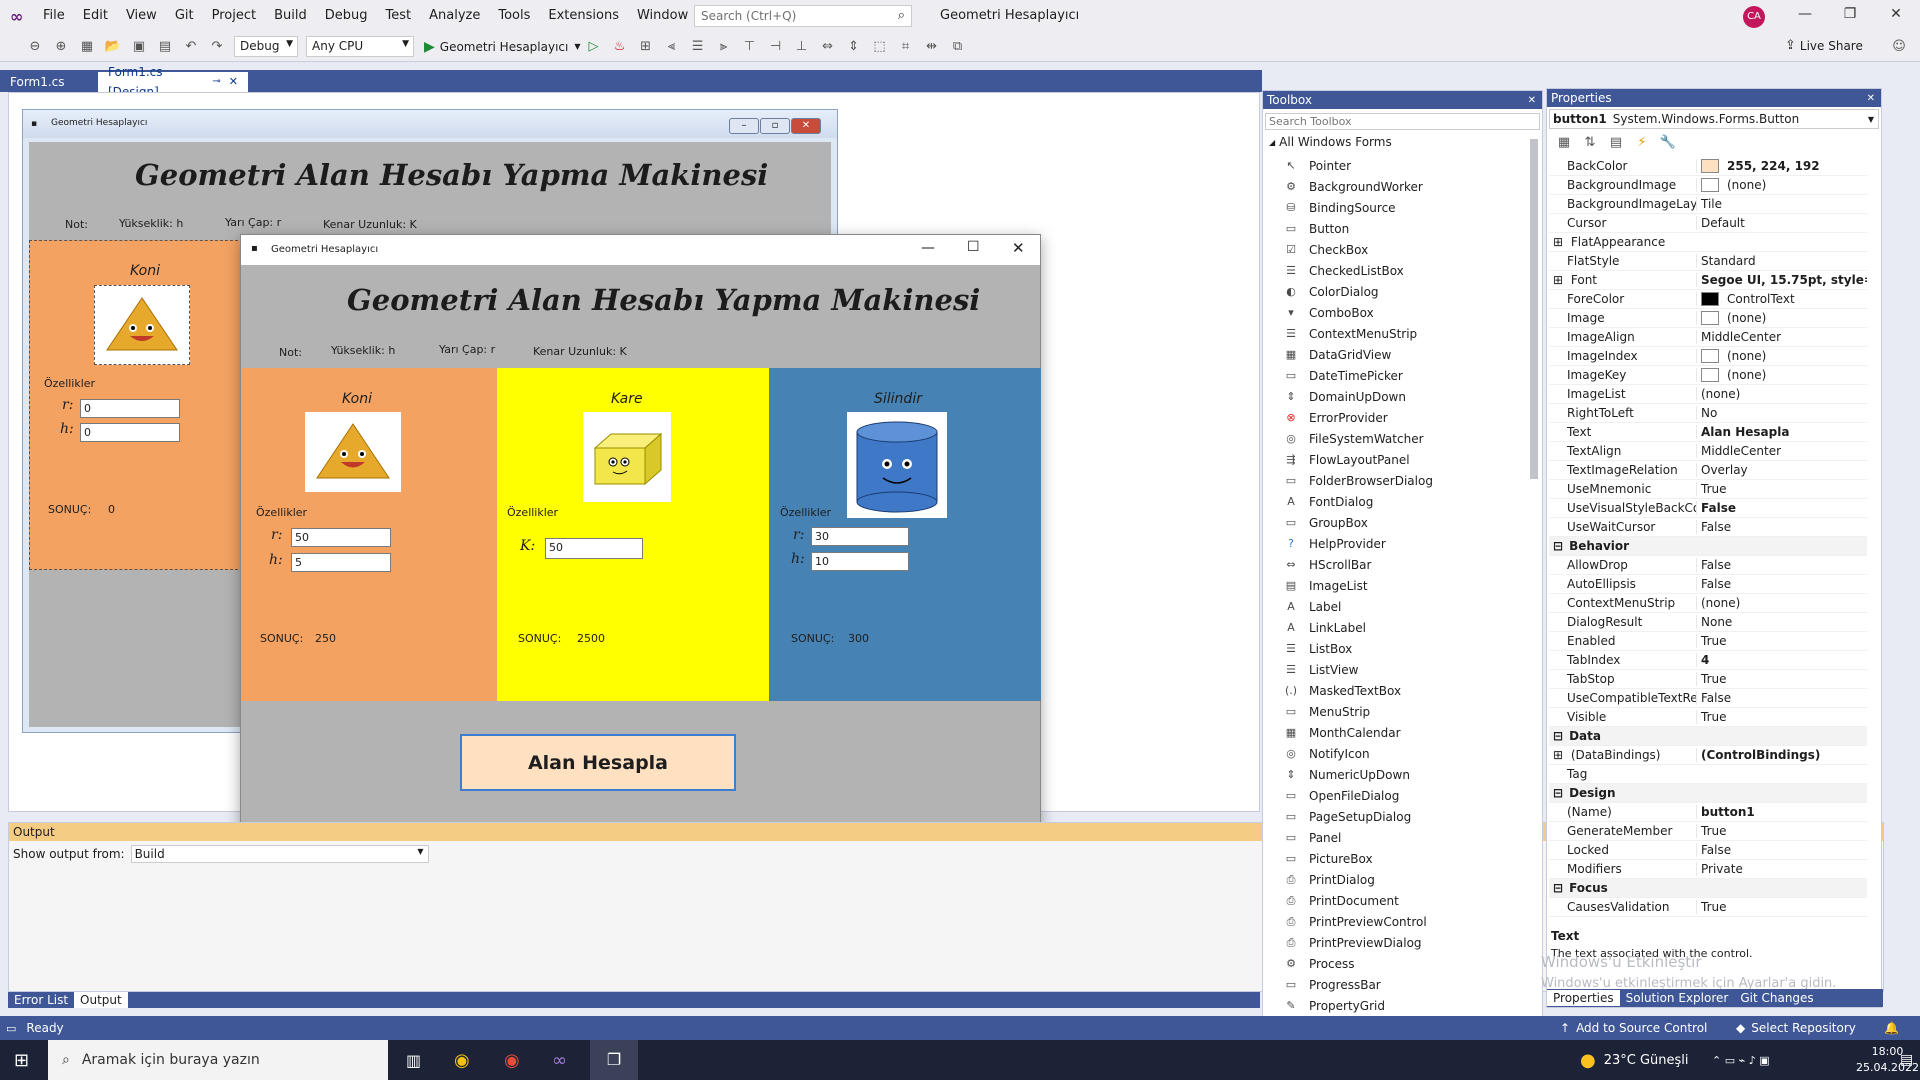 This screenshot has height=1080, width=1920. Describe the element at coordinates (130, 432) in the screenshot. I see `designer-h-input: 0` at that location.